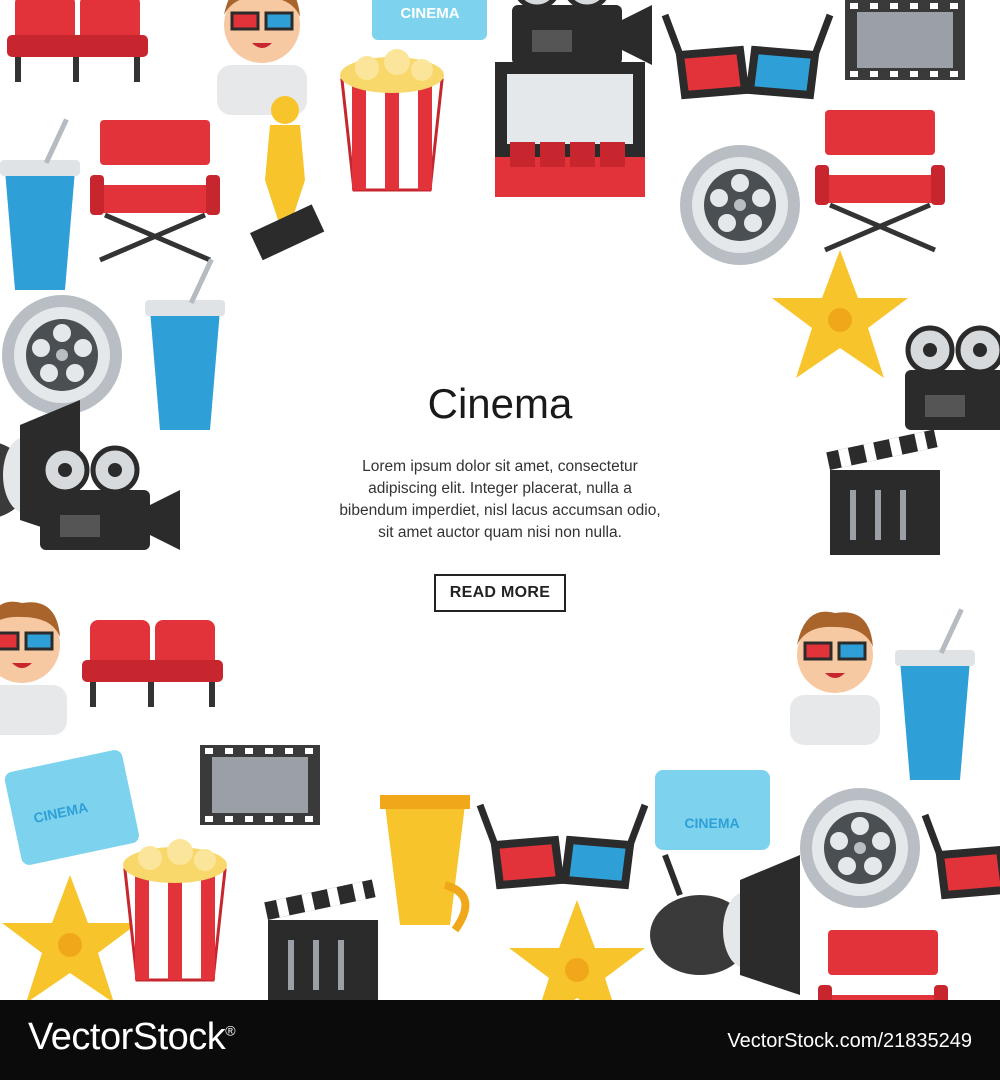 This screenshot has width=1000, height=1080. I want to click on cinema-screen-icon, so click(570, 129).